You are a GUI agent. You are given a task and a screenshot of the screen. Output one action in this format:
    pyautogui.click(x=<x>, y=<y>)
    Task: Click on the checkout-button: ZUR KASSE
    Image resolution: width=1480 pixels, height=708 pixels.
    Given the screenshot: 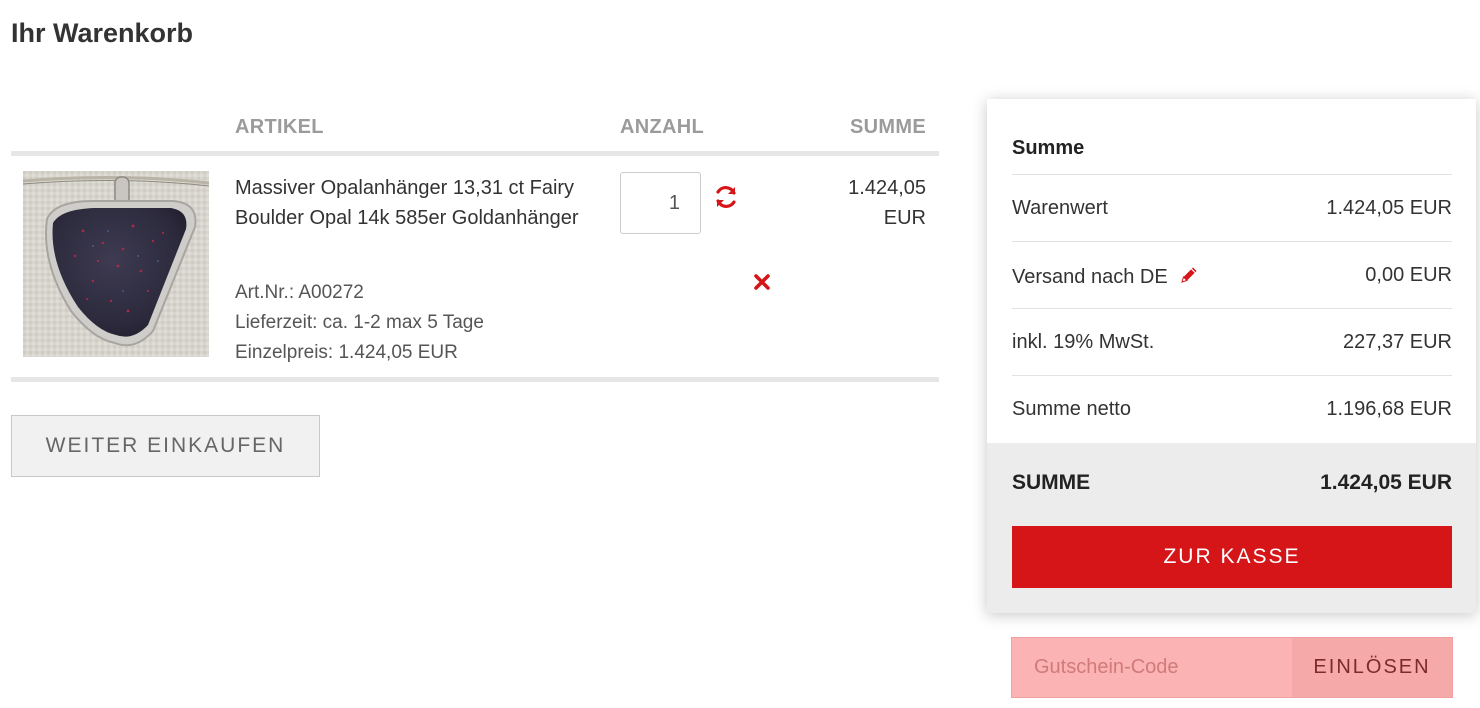 What is the action you would take?
    pyautogui.click(x=1232, y=557)
    